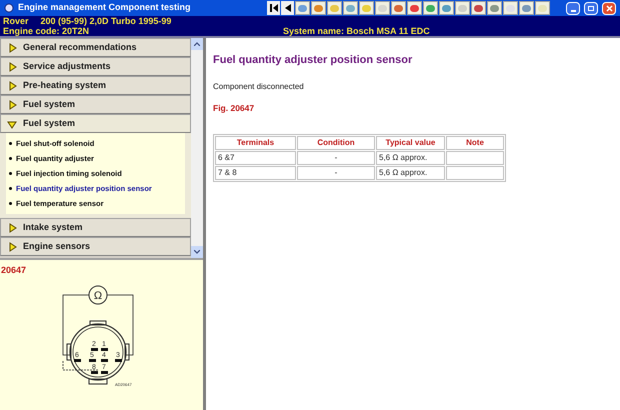 The width and height of the screenshot is (620, 410). What do you see at coordinates (573, 8) in the screenshot?
I see `minimize-button` at bounding box center [573, 8].